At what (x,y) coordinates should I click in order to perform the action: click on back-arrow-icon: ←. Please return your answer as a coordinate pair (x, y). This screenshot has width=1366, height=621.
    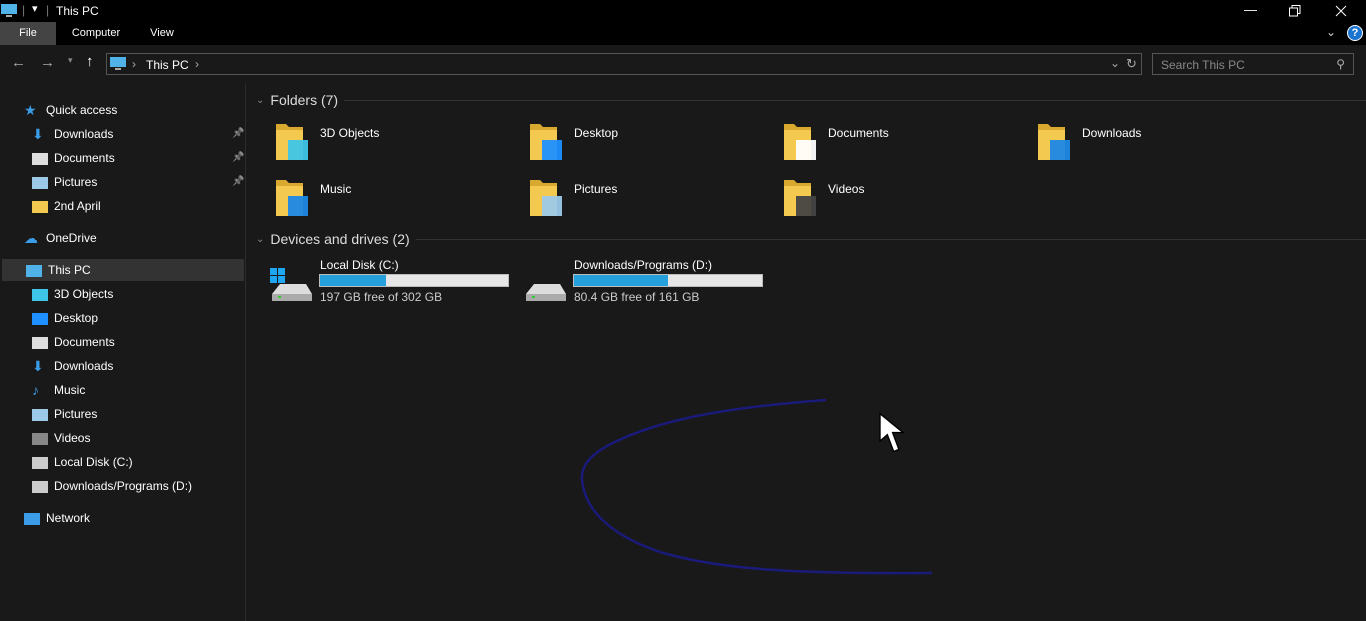
    Looking at the image, I should click on (18, 62).